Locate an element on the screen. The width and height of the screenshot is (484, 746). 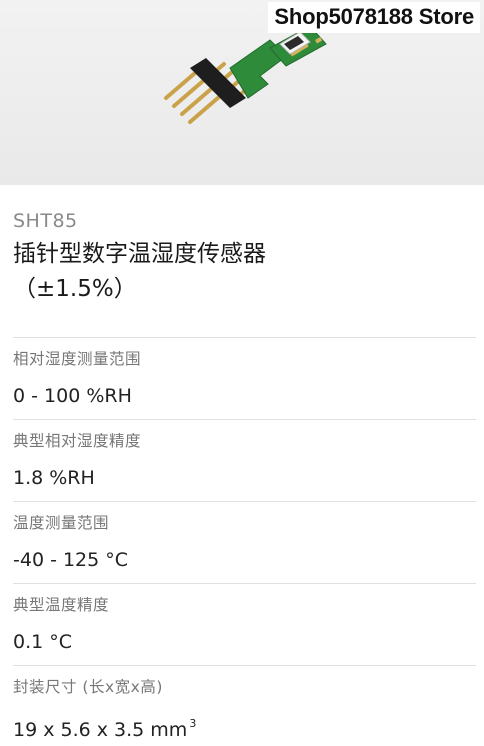
product-title-line2: （±1.5%） is located at coordinates (75, 289).